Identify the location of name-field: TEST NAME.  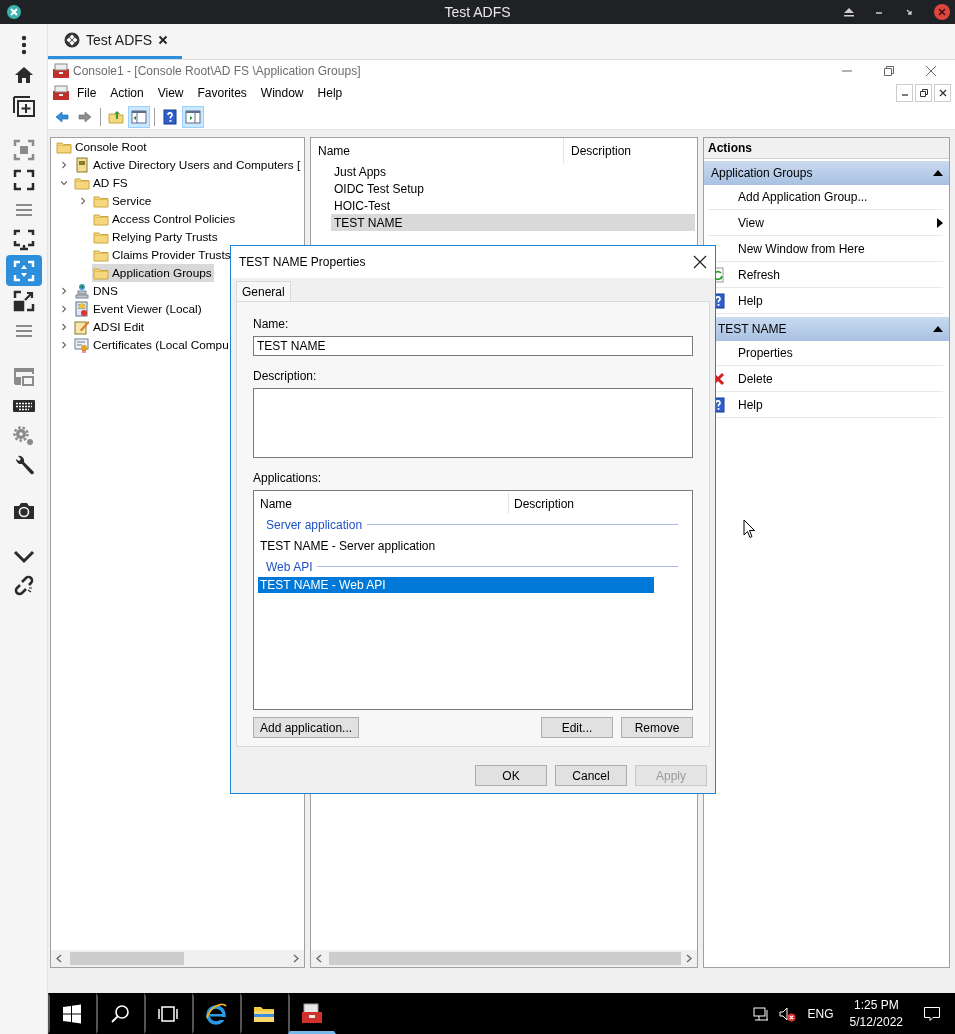
(473, 346).